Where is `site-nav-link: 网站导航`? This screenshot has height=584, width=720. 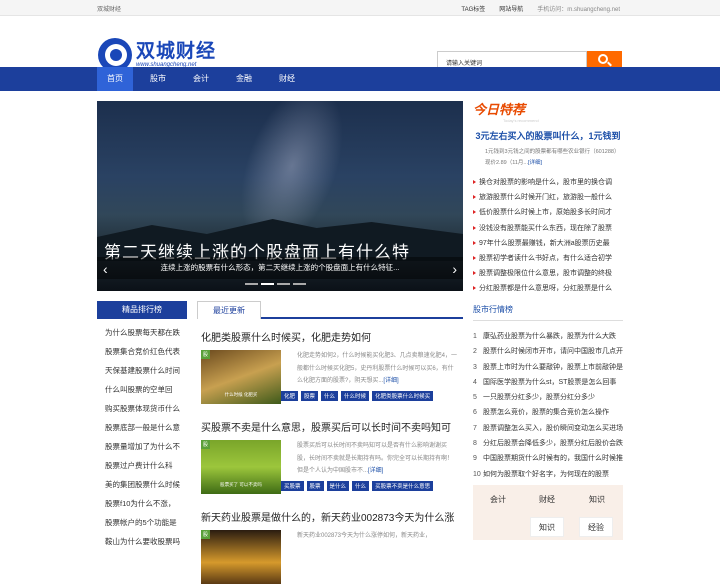 site-nav-link: 网站导航 is located at coordinates (511, 8).